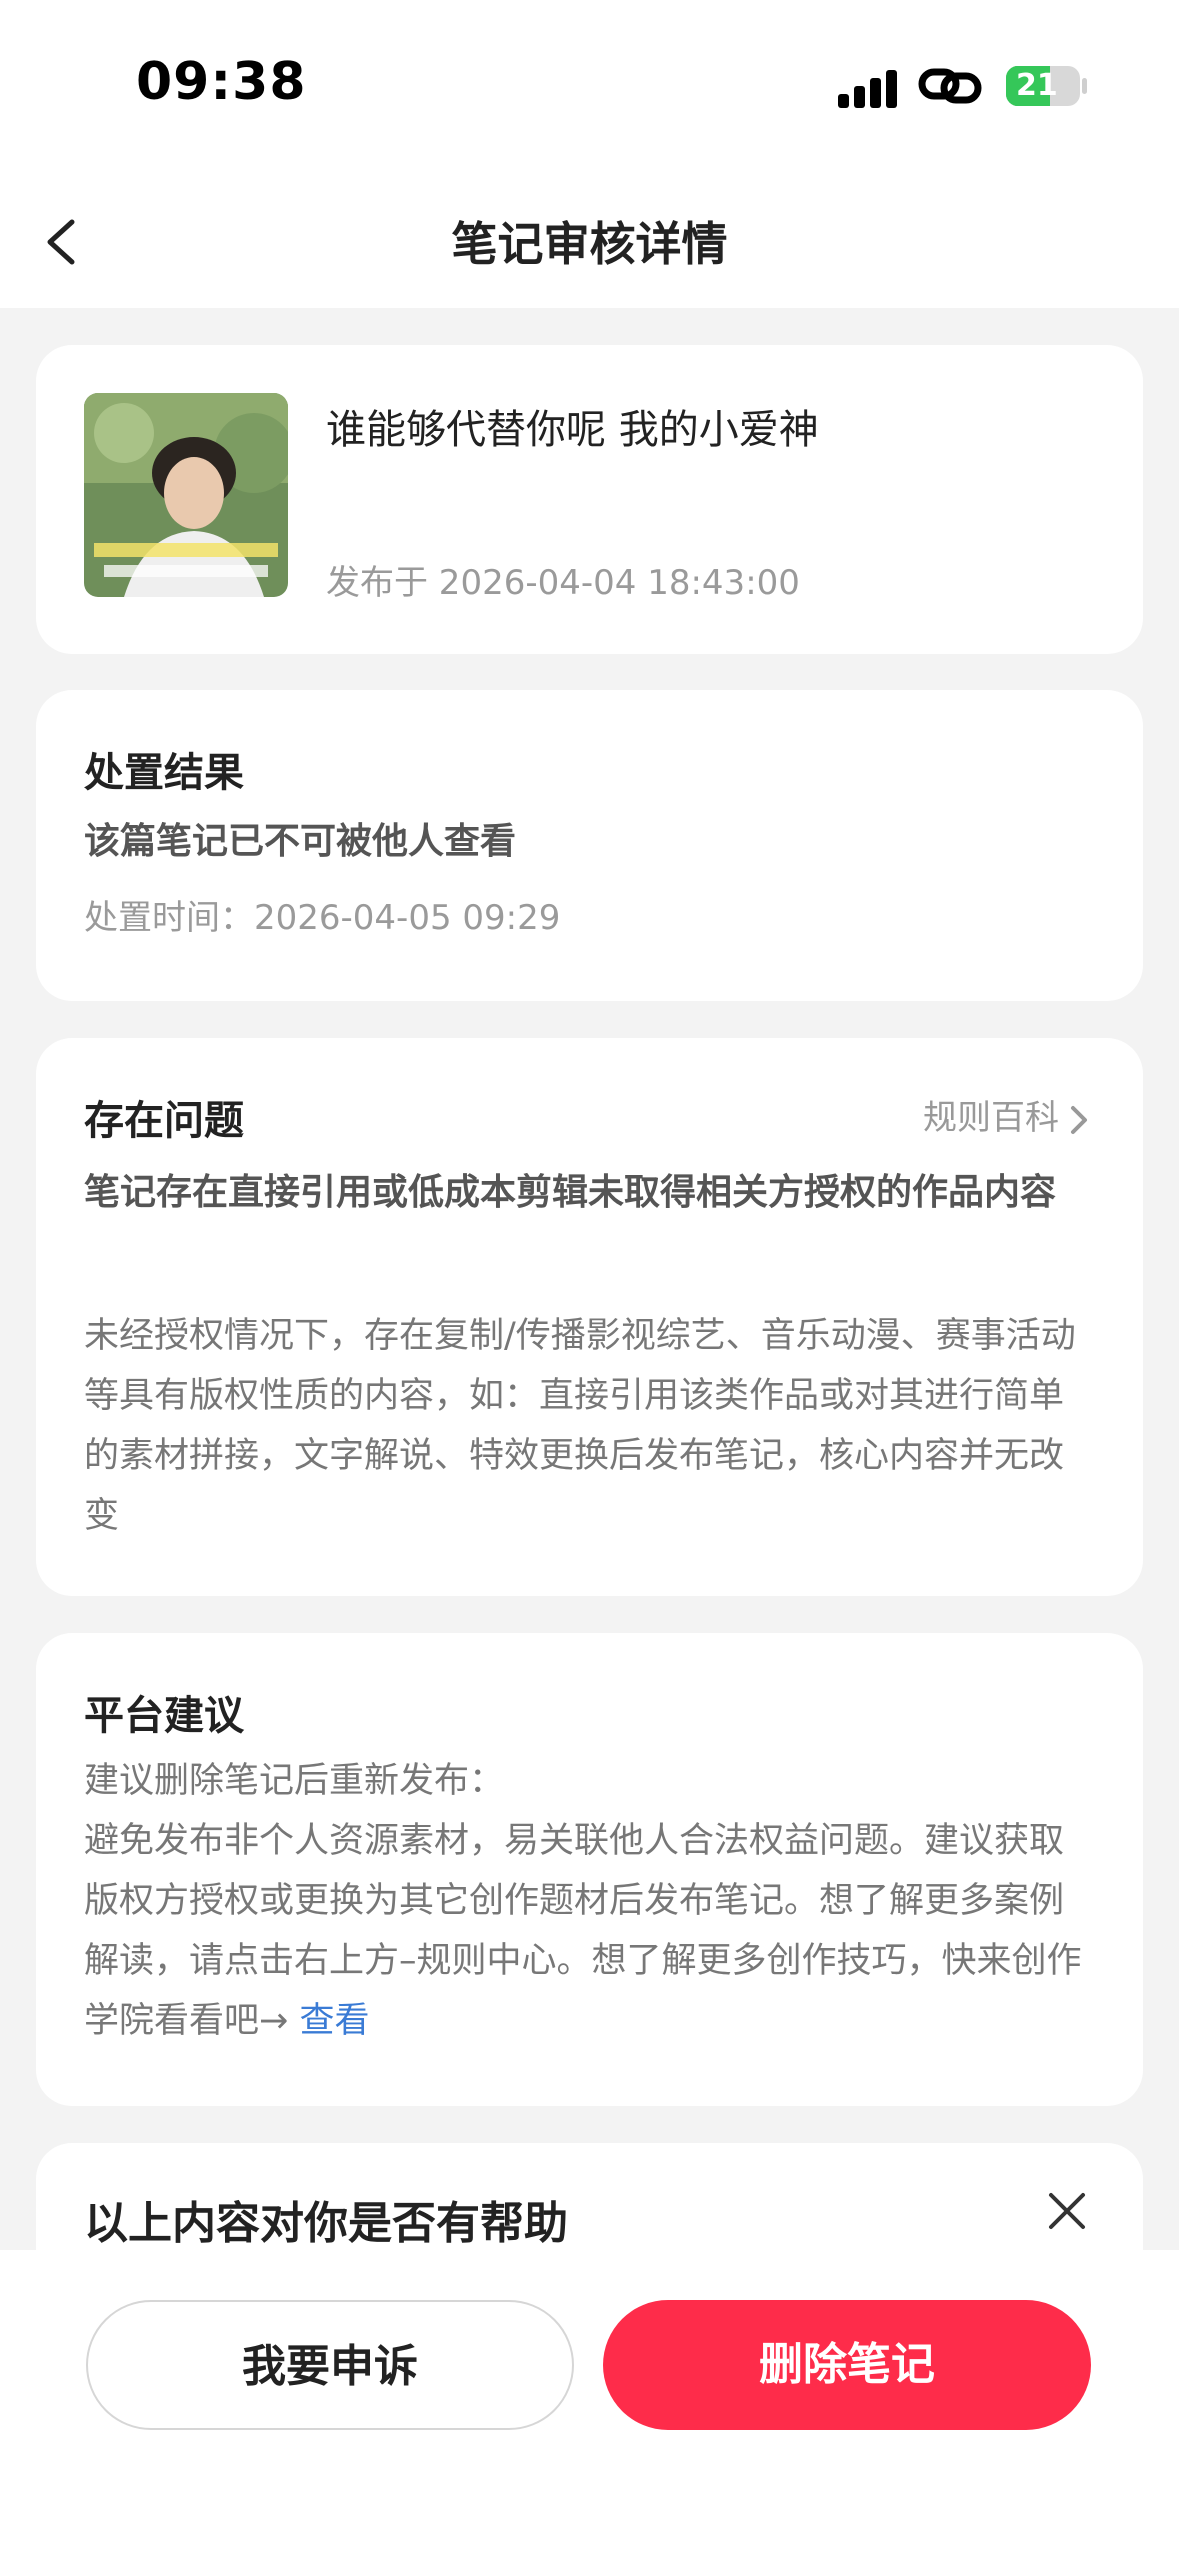  What do you see at coordinates (334, 2021) in the screenshot?
I see `view-link: 查看` at bounding box center [334, 2021].